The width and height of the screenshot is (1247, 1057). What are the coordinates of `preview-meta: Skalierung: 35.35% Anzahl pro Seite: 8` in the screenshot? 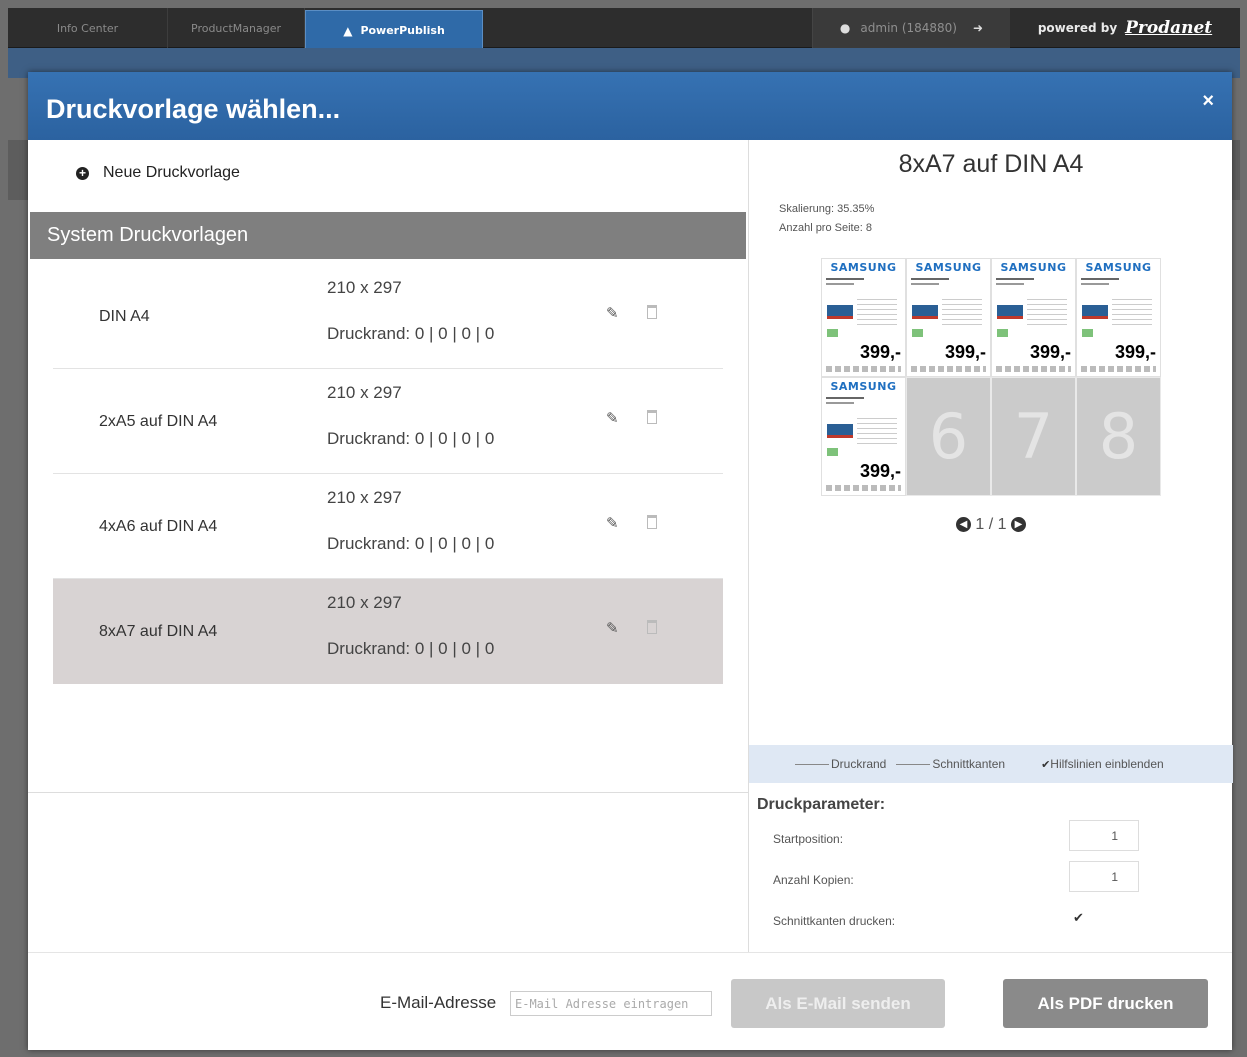 It's located at (826, 219).